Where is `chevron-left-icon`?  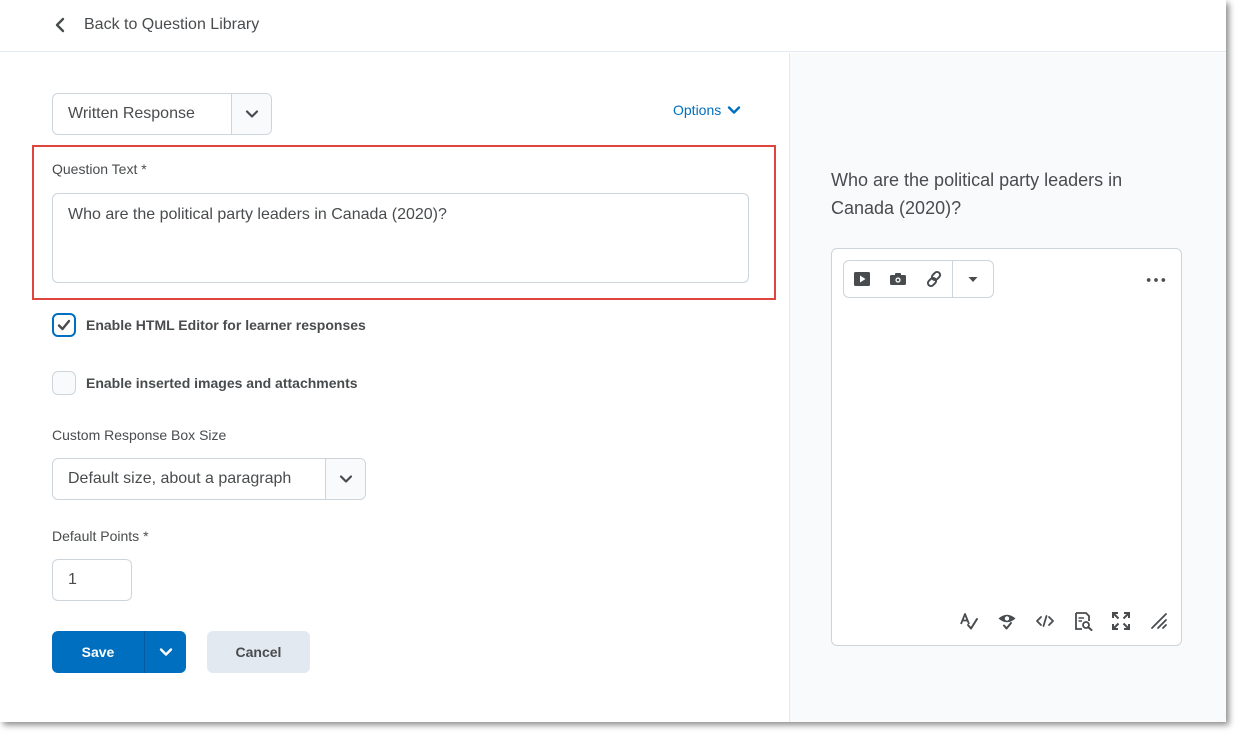
chevron-left-icon is located at coordinates (60, 25).